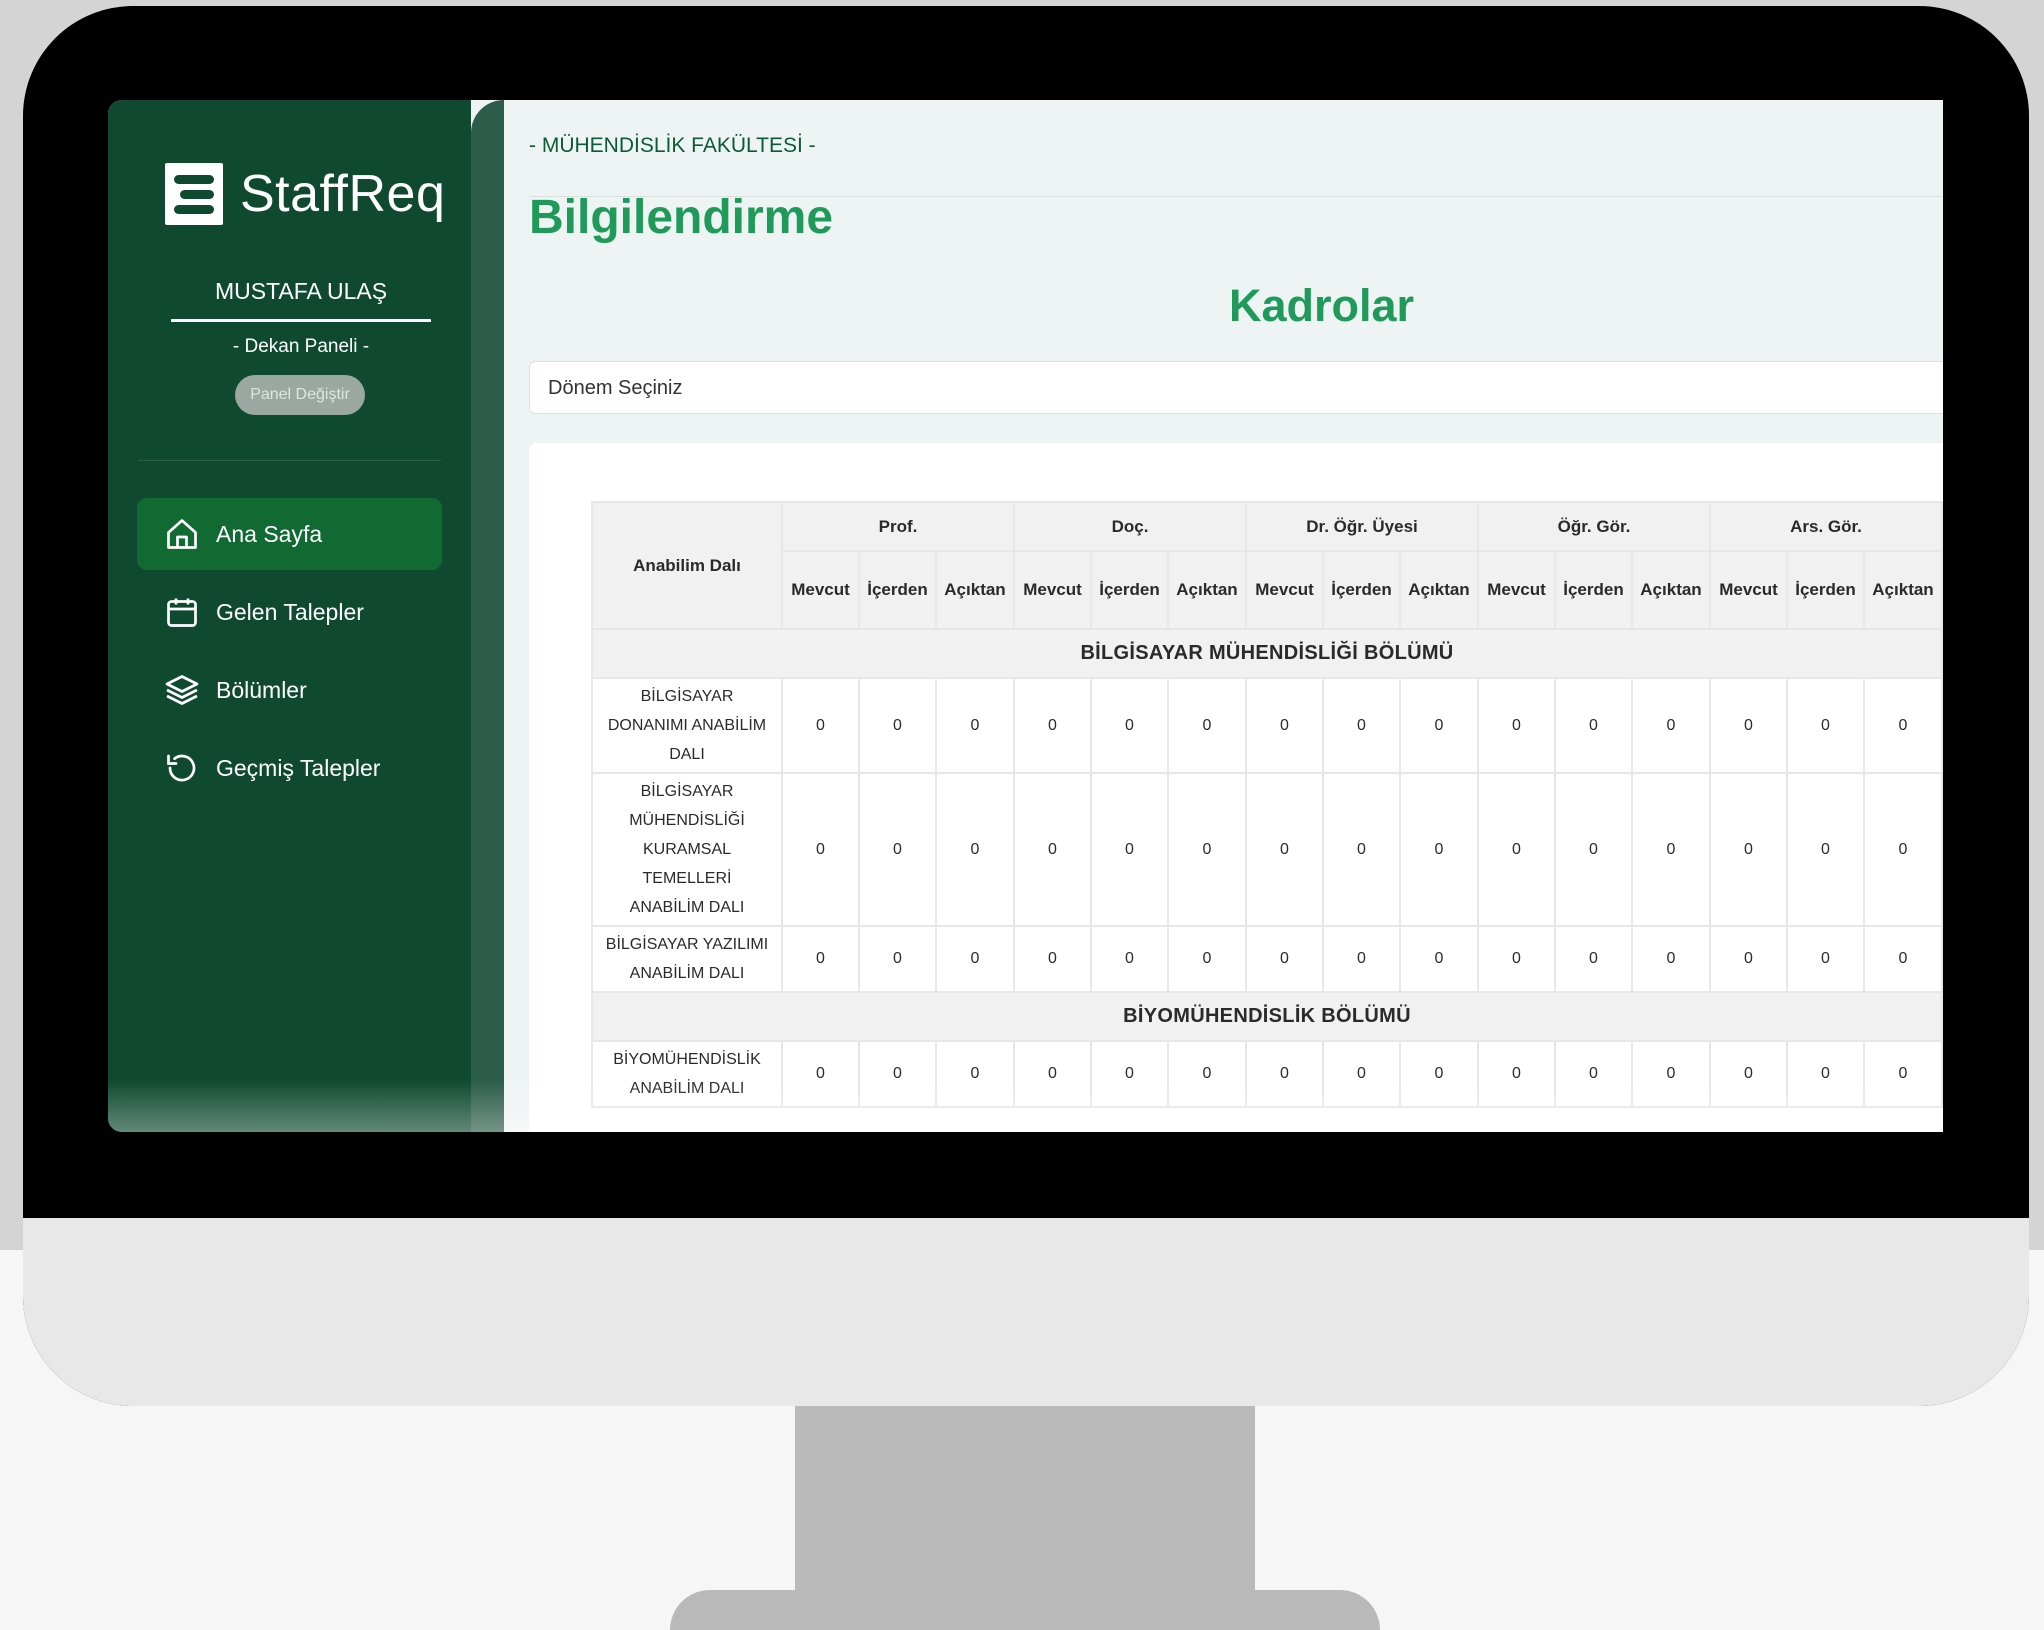 The image size is (2044, 1630). Describe the element at coordinates (687, 754) in the screenshot. I see `department-name-line: DALI` at that location.